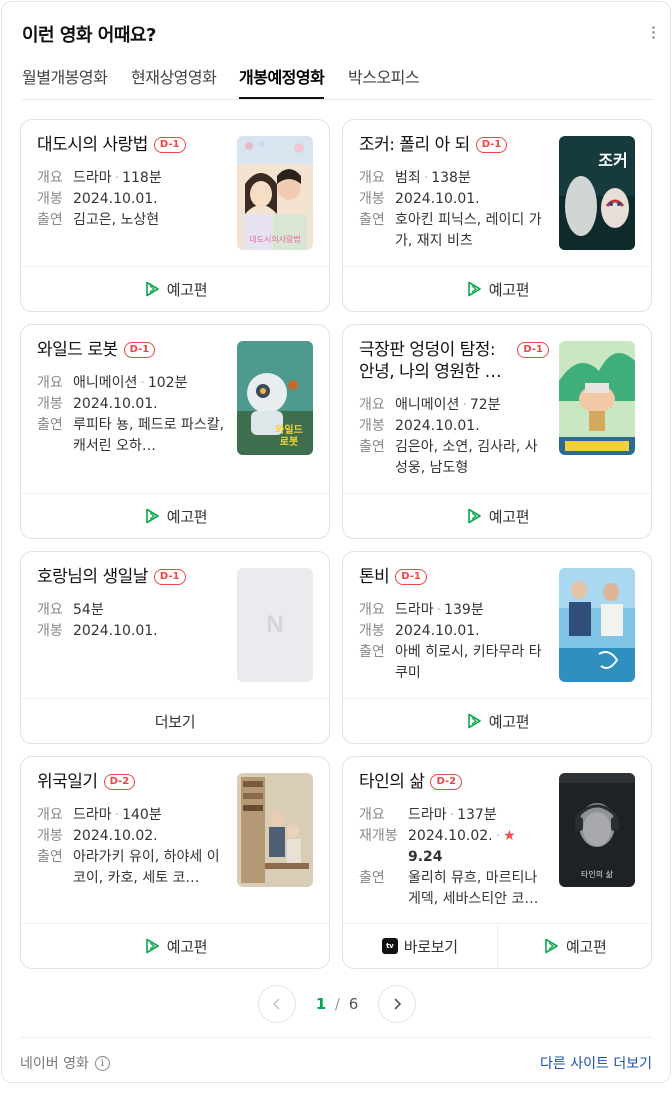 The image size is (672, 1112). I want to click on naver-logo-icon: N, so click(275, 624).